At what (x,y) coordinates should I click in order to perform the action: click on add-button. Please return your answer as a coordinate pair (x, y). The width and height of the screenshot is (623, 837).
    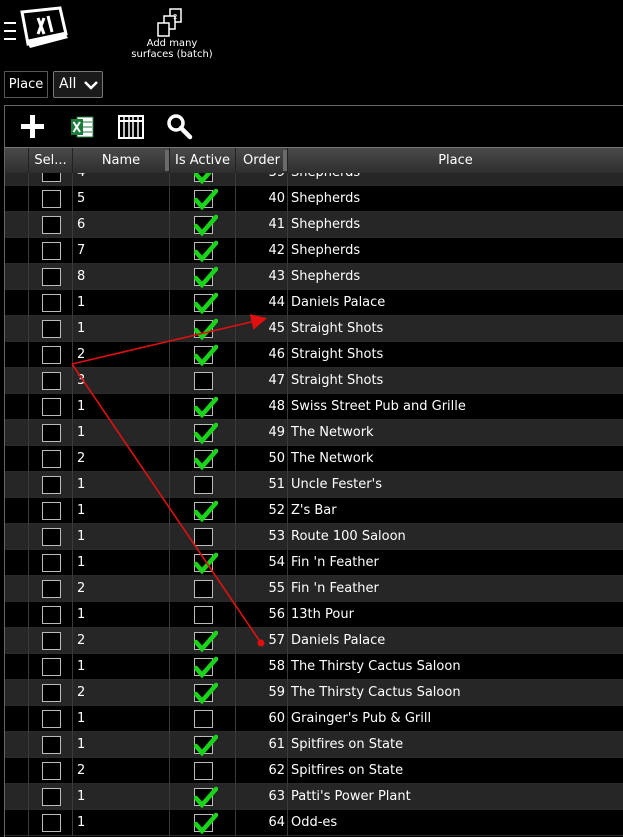
    Looking at the image, I should click on (33, 127).